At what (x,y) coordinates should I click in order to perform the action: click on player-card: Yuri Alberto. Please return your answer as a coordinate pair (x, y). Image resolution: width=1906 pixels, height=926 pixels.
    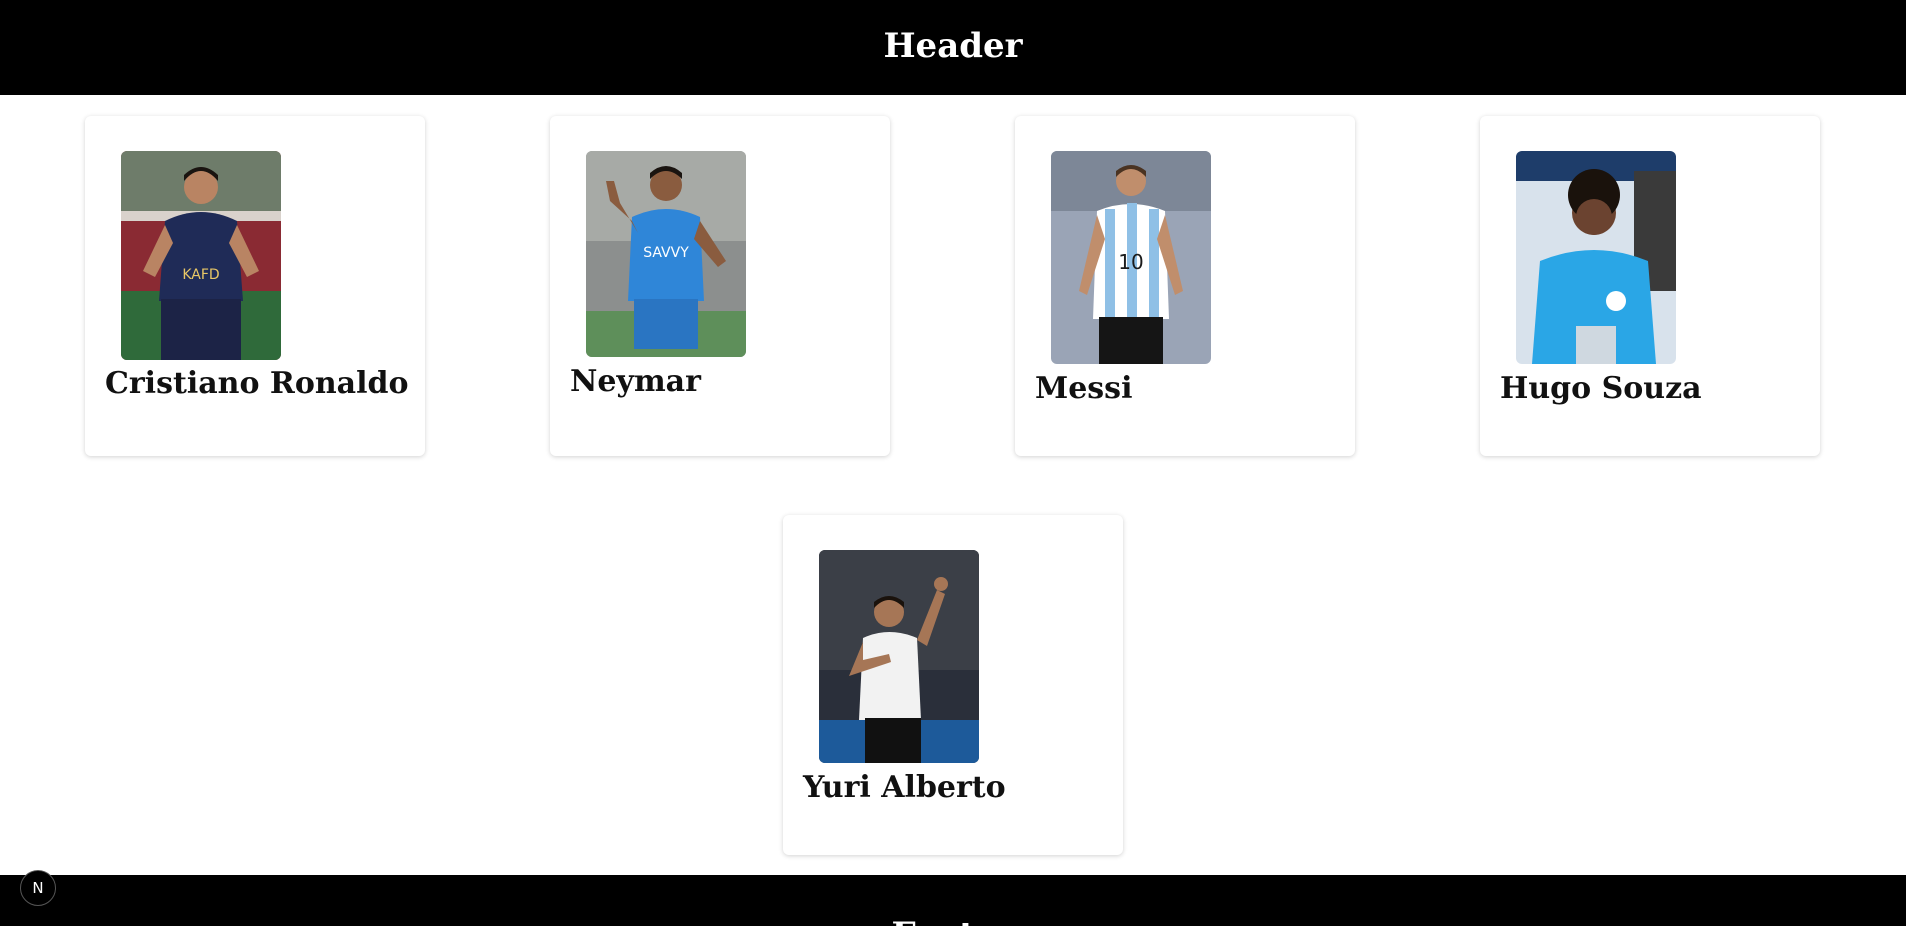
    Looking at the image, I should click on (953, 685).